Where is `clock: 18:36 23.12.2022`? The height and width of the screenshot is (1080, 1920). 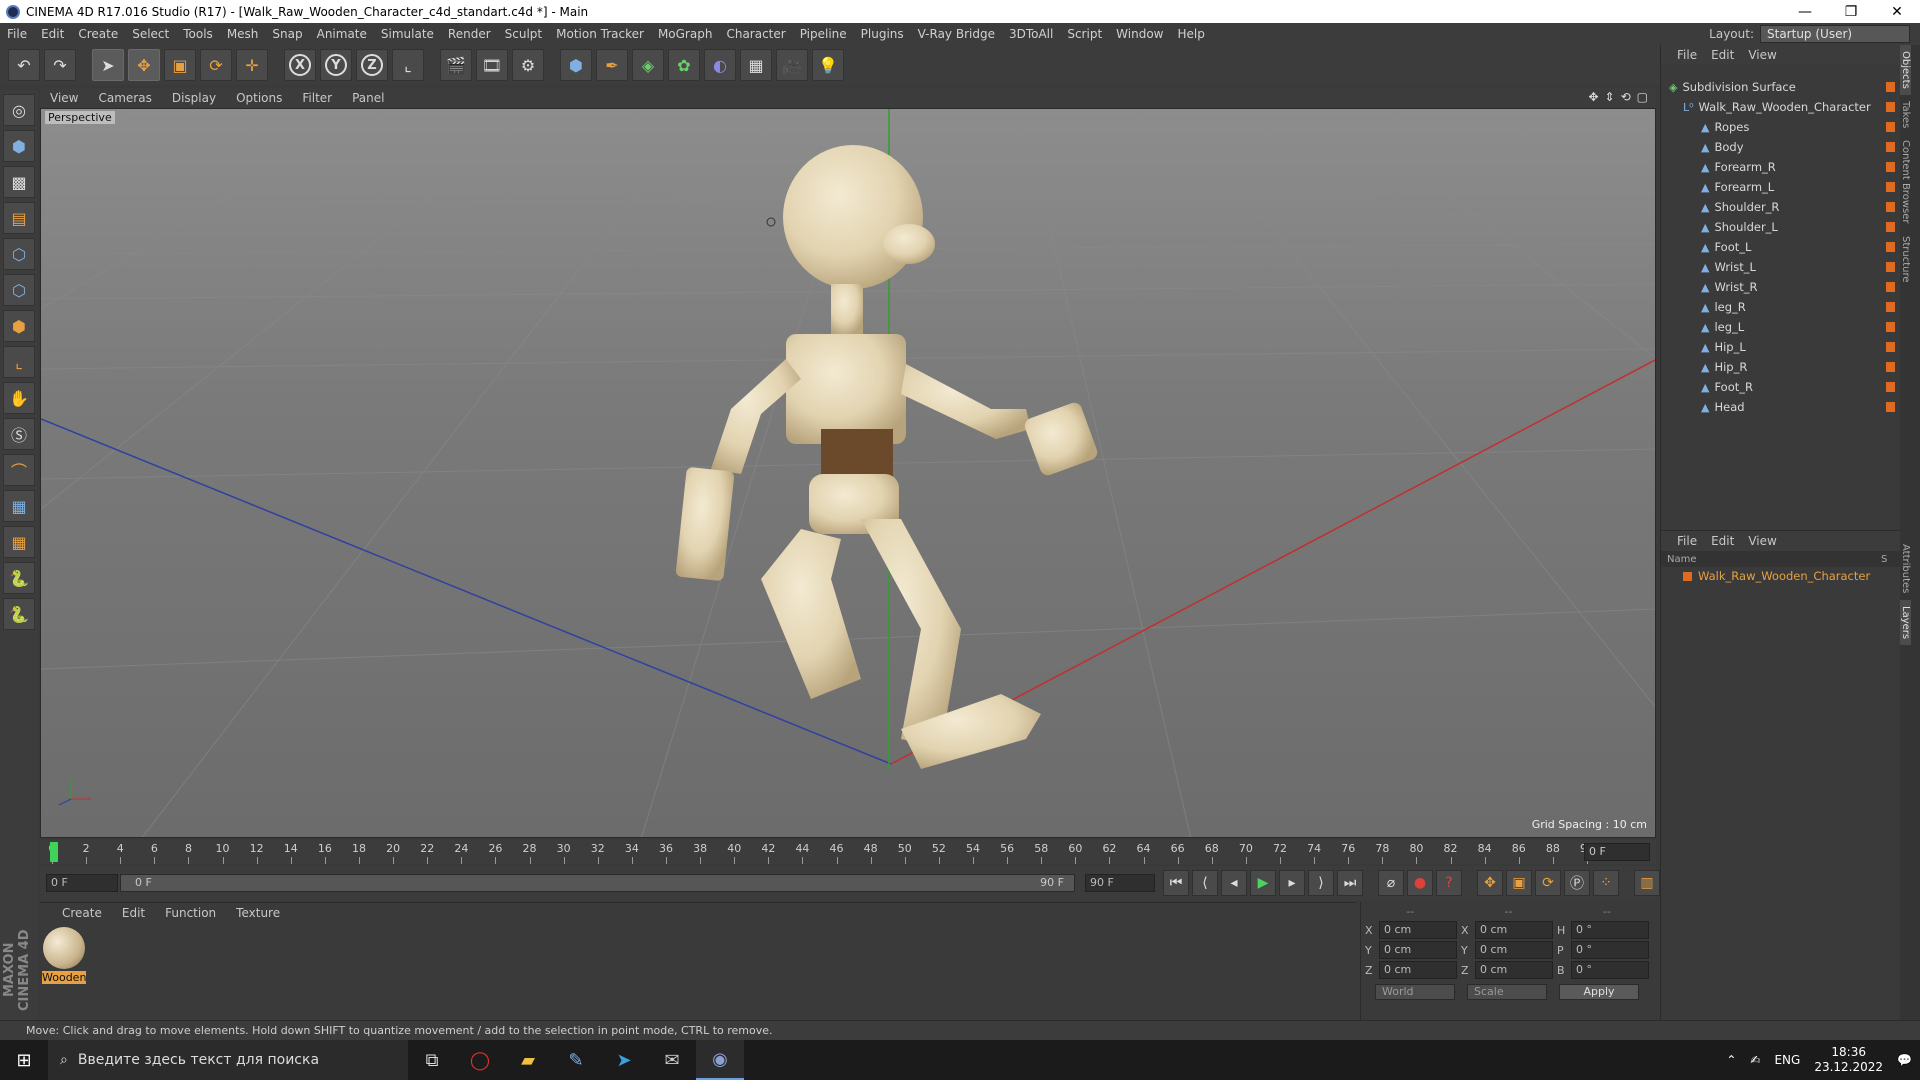 clock: 18:36 23.12.2022 is located at coordinates (1848, 1060).